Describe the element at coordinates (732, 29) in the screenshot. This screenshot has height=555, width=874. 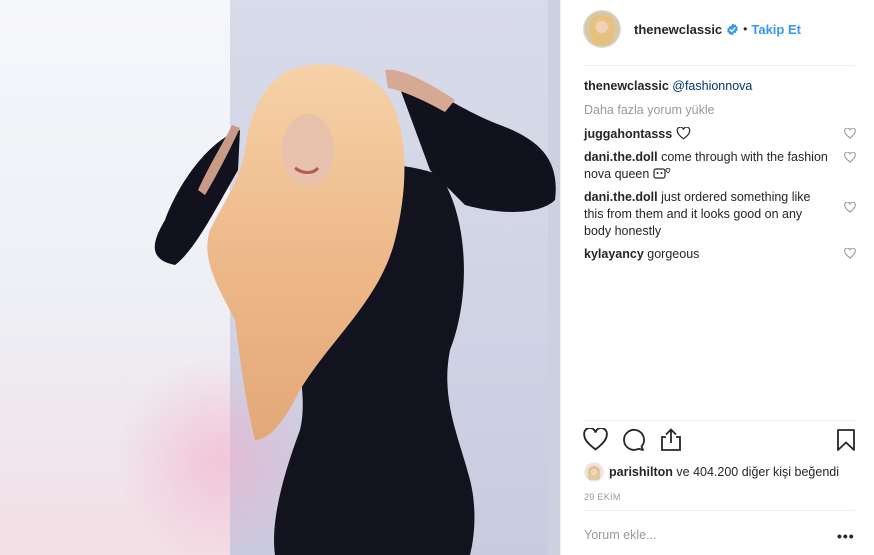
I see `verified-badge-icon` at that location.